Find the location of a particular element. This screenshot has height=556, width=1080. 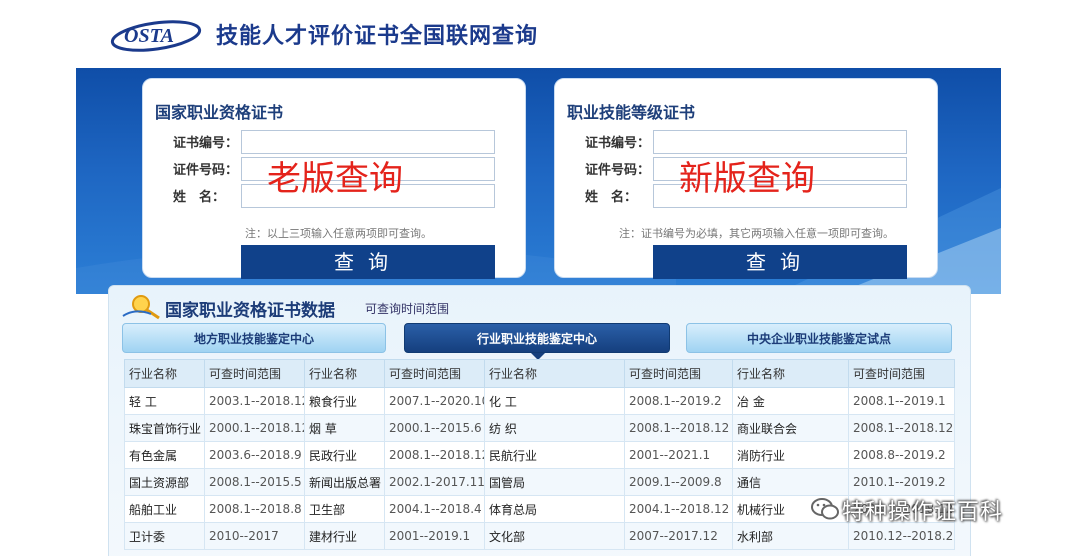

data-section-subtitle: 可查询时间范围 is located at coordinates (407, 309).